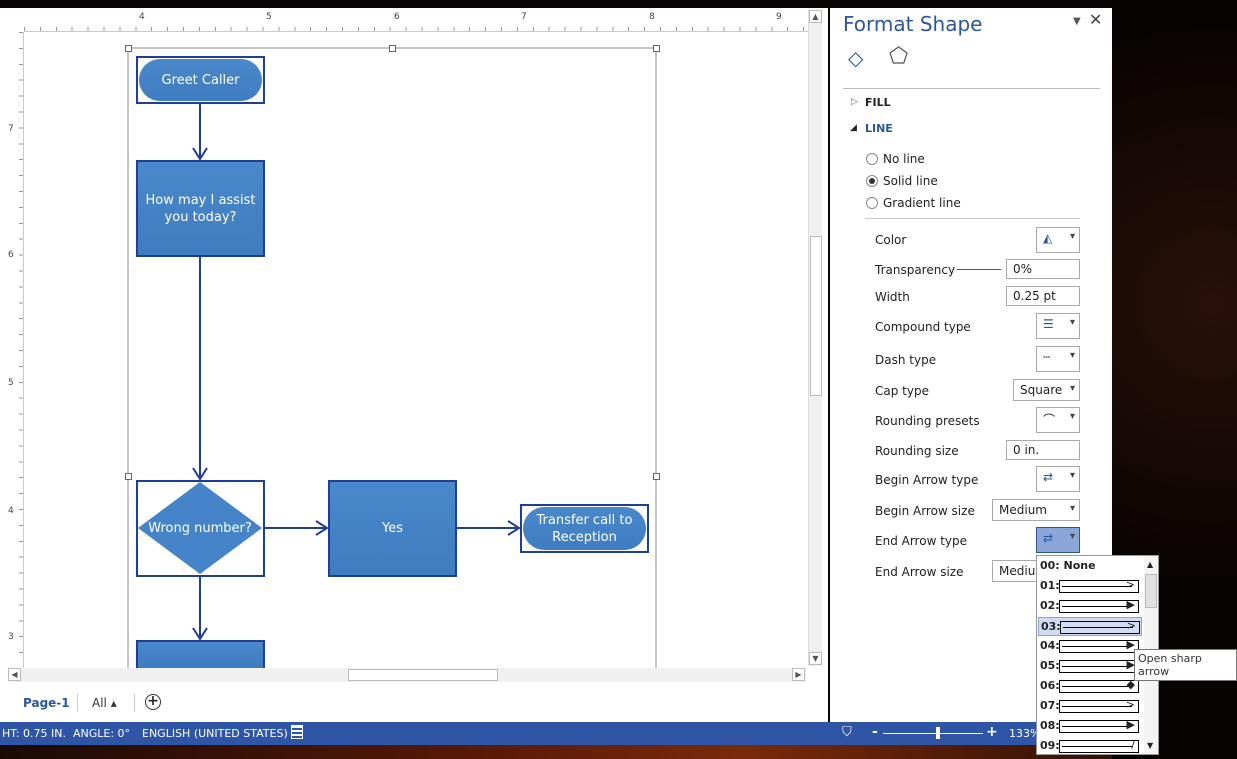  I want to click on arrow-option-06: 06: ◆, so click(1090, 686).